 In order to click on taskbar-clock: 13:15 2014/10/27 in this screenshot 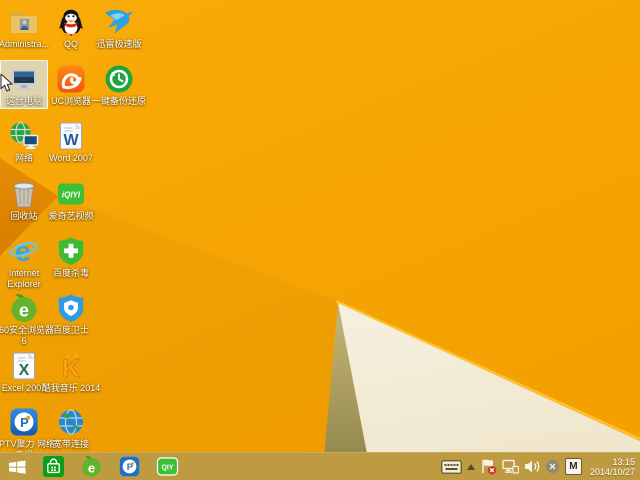, I will do `click(611, 467)`.